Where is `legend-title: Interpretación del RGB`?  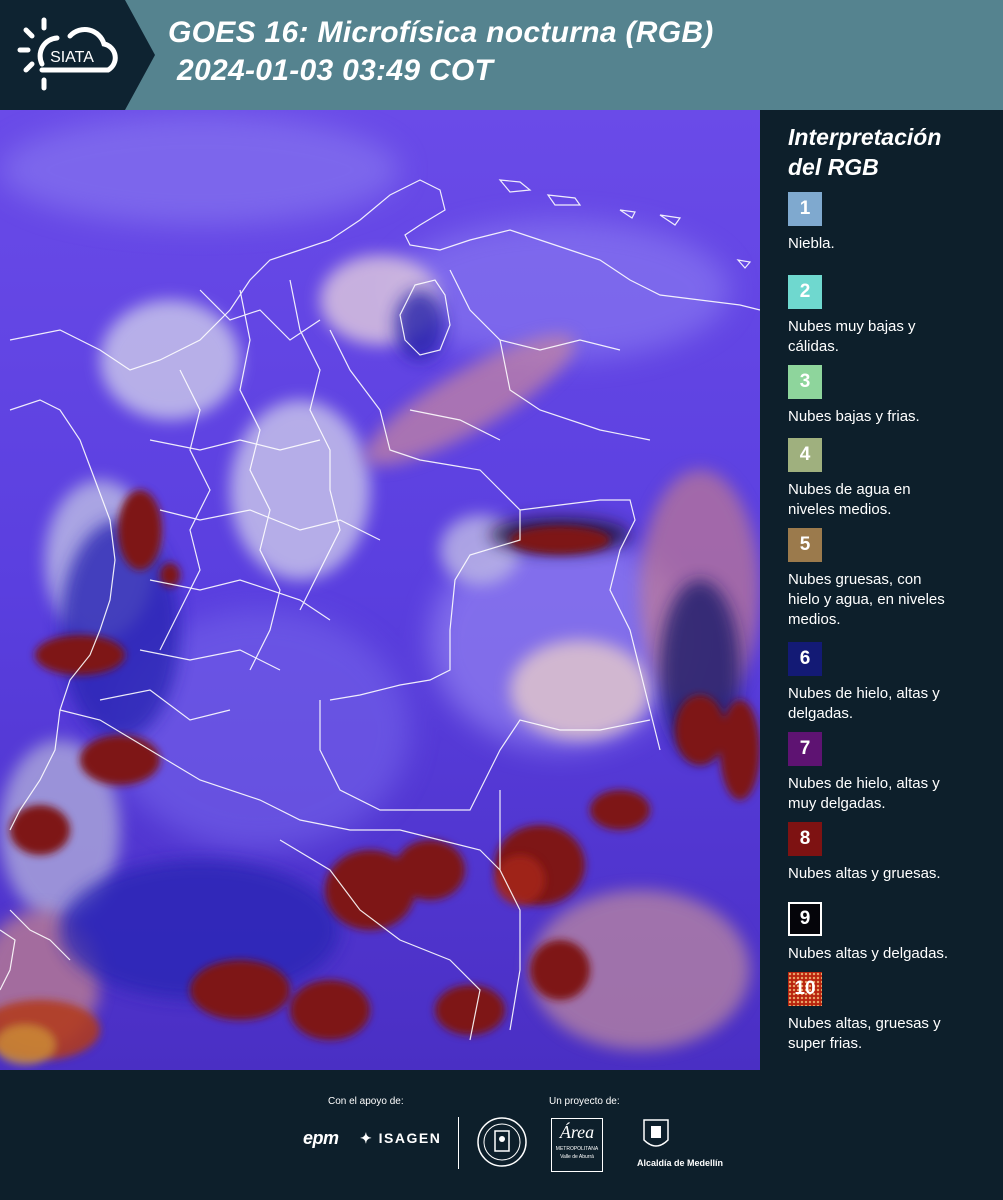 legend-title: Interpretación del RGB is located at coordinates (864, 152).